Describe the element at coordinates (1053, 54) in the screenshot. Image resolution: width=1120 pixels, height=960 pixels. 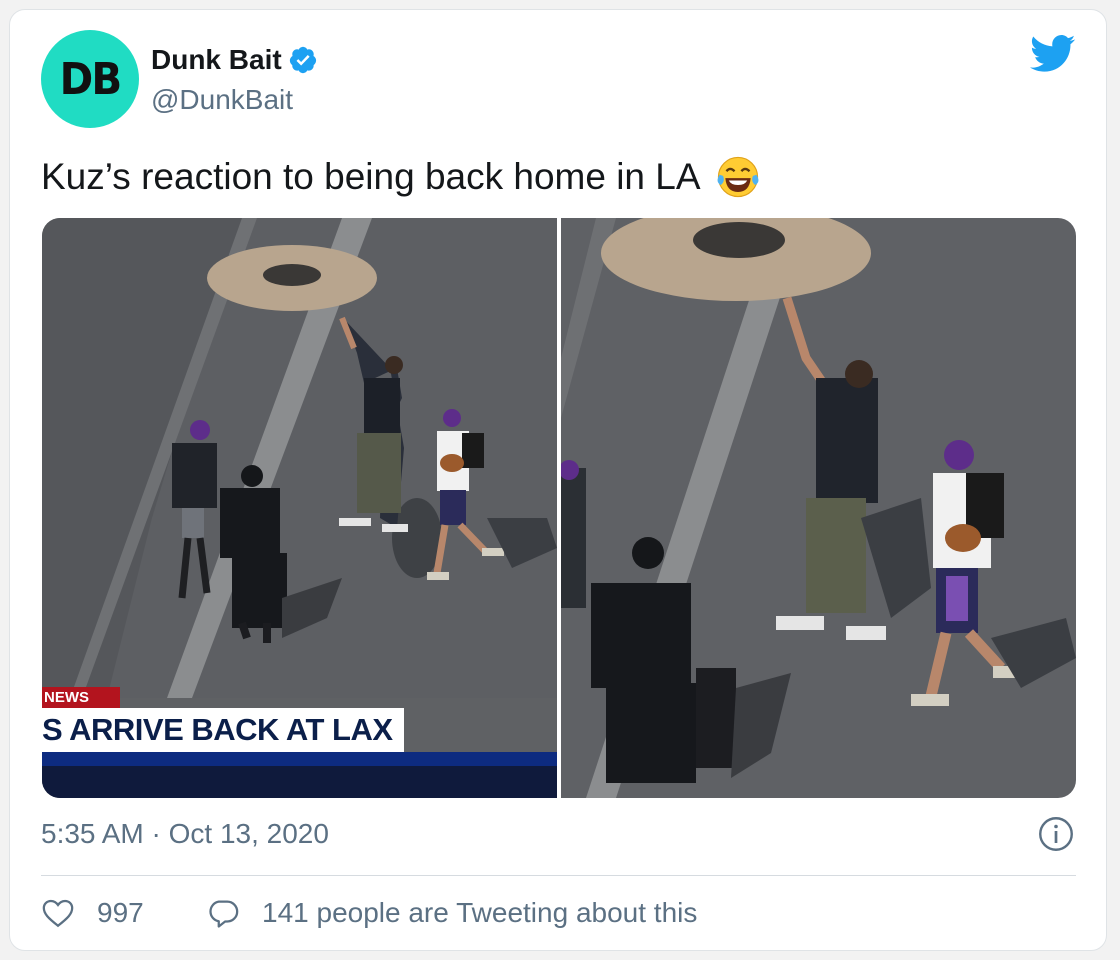
I see `twitter-bird-icon` at that location.